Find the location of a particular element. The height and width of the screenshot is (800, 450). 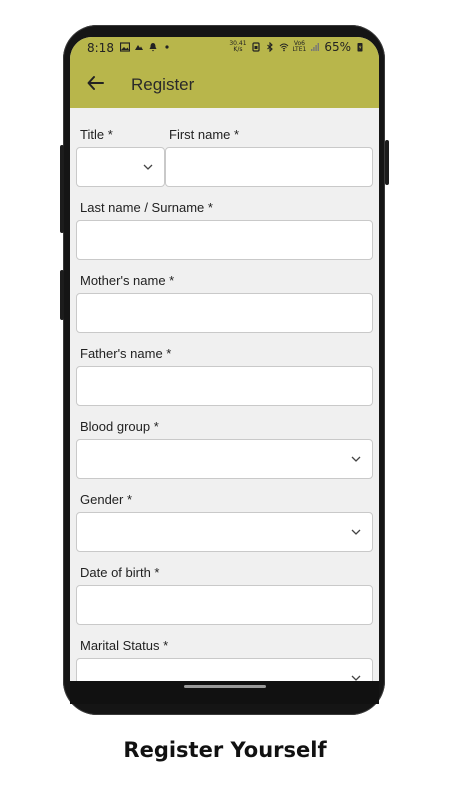

notification-icons is located at coordinates (146, 47).